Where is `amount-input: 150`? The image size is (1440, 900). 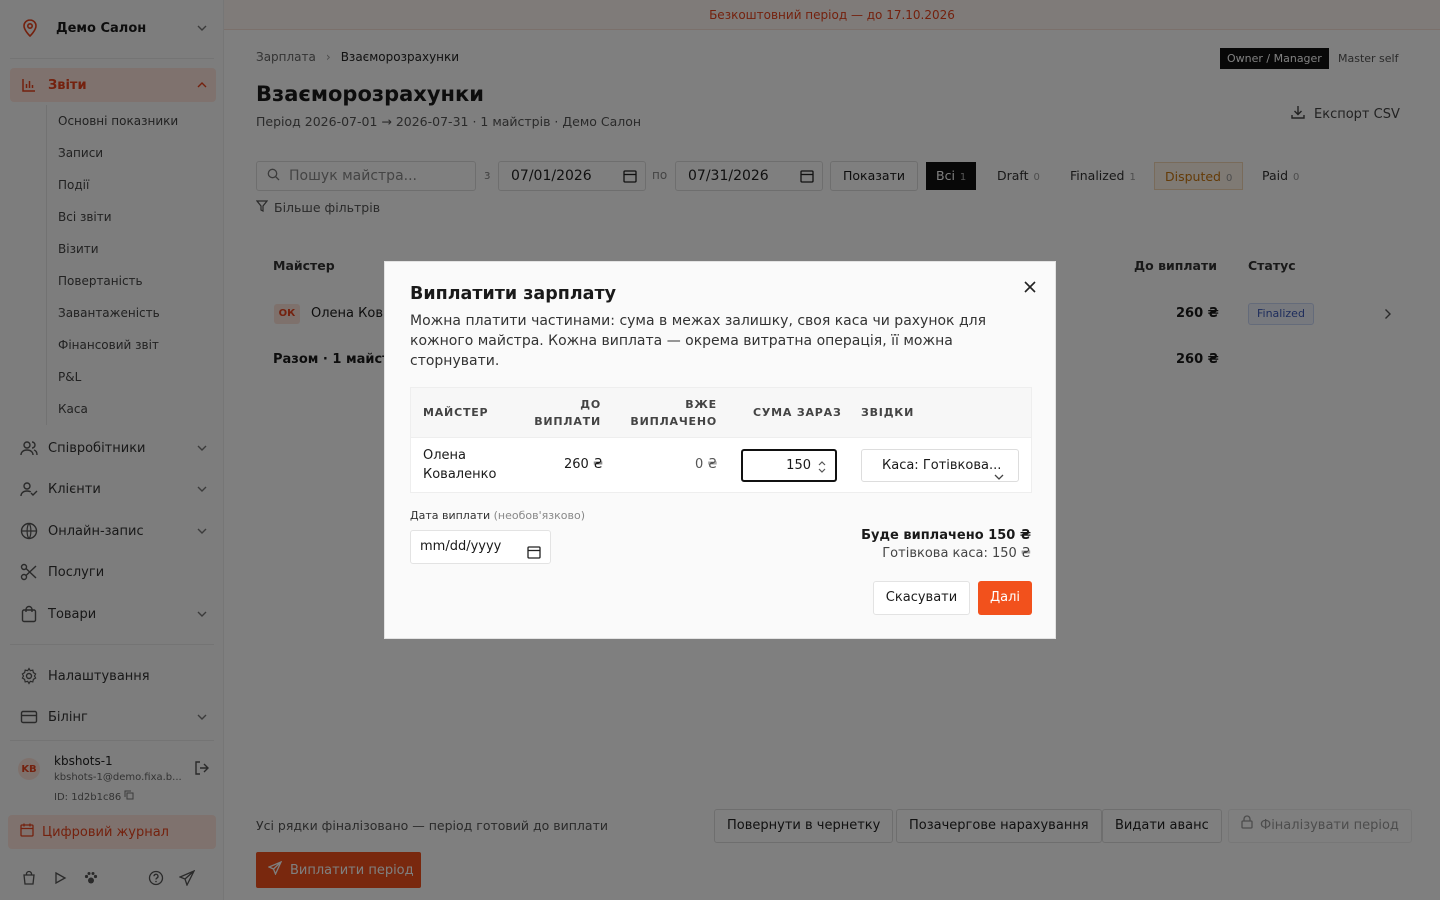 amount-input: 150 is located at coordinates (789, 465).